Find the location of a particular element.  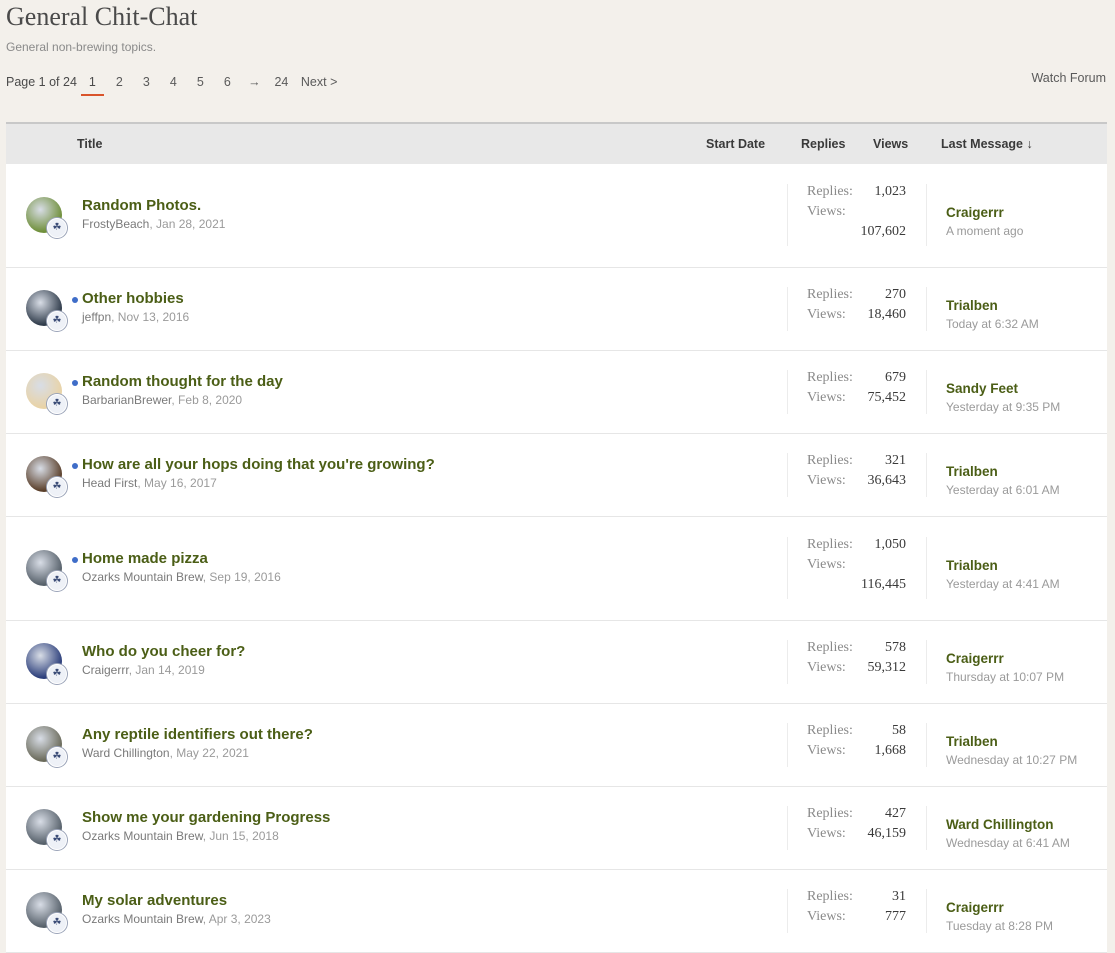

thread-start-date: , May 16, 2017 is located at coordinates (177, 483).